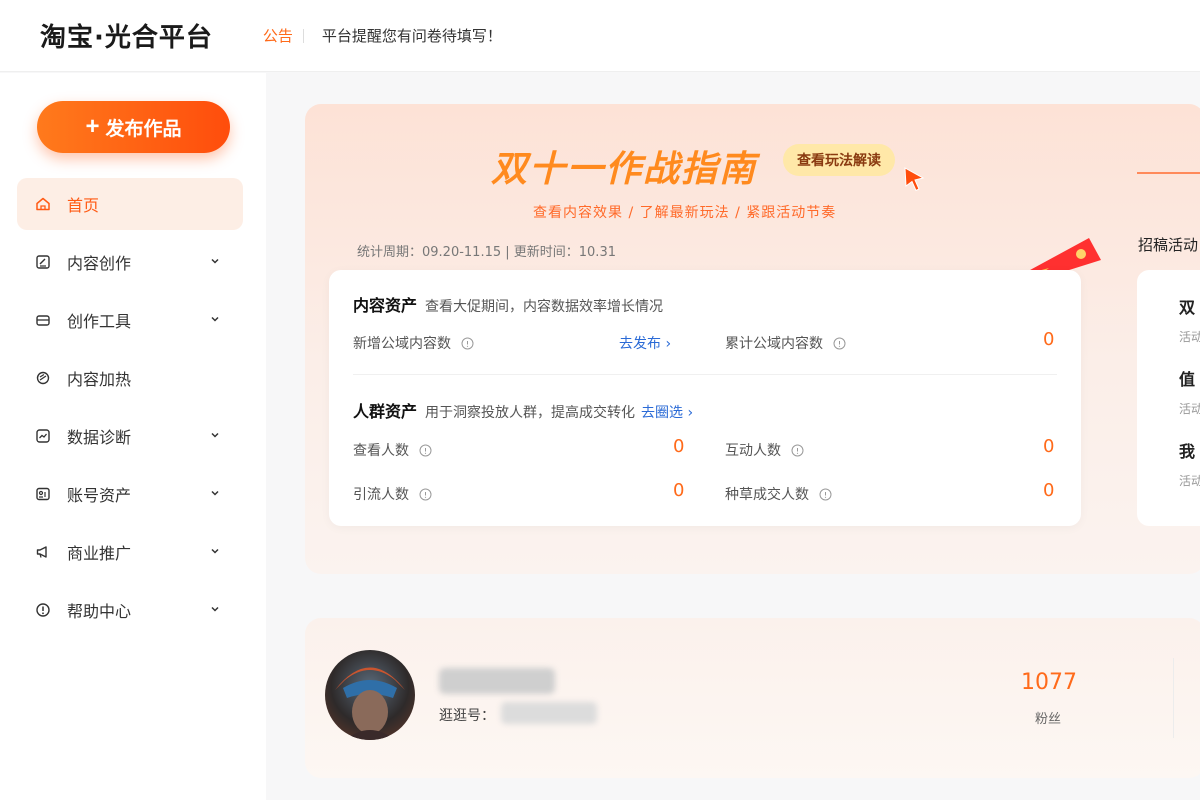 The height and width of the screenshot is (800, 1200). Describe the element at coordinates (392, 494) in the screenshot. I see `traffic-count-label: 引流人数` at that location.